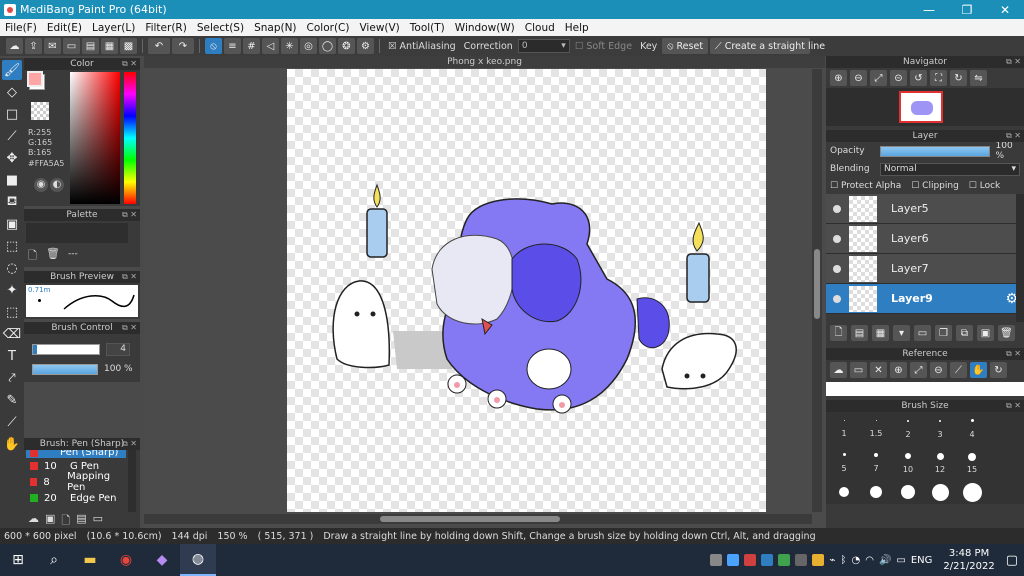 The width and height of the screenshot is (1024, 576). Describe the element at coordinates (12, 70) in the screenshot. I see `brush-tool-icon: 🖌` at that location.